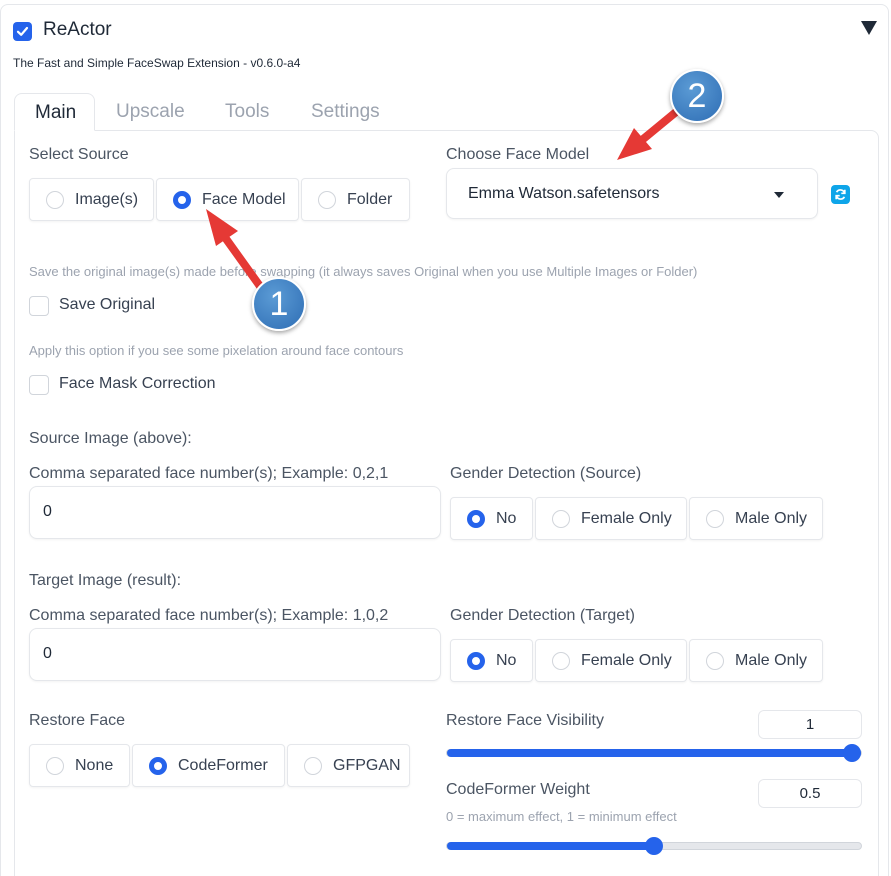 The image size is (891, 876). What do you see at coordinates (39, 385) in the screenshot?
I see `face-mask-checkbox` at bounding box center [39, 385].